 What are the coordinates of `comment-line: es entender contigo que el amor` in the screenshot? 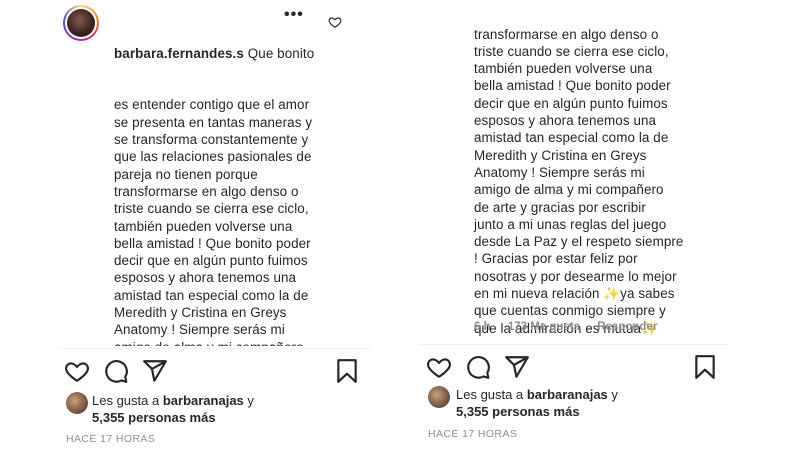 It's located at (212, 105).